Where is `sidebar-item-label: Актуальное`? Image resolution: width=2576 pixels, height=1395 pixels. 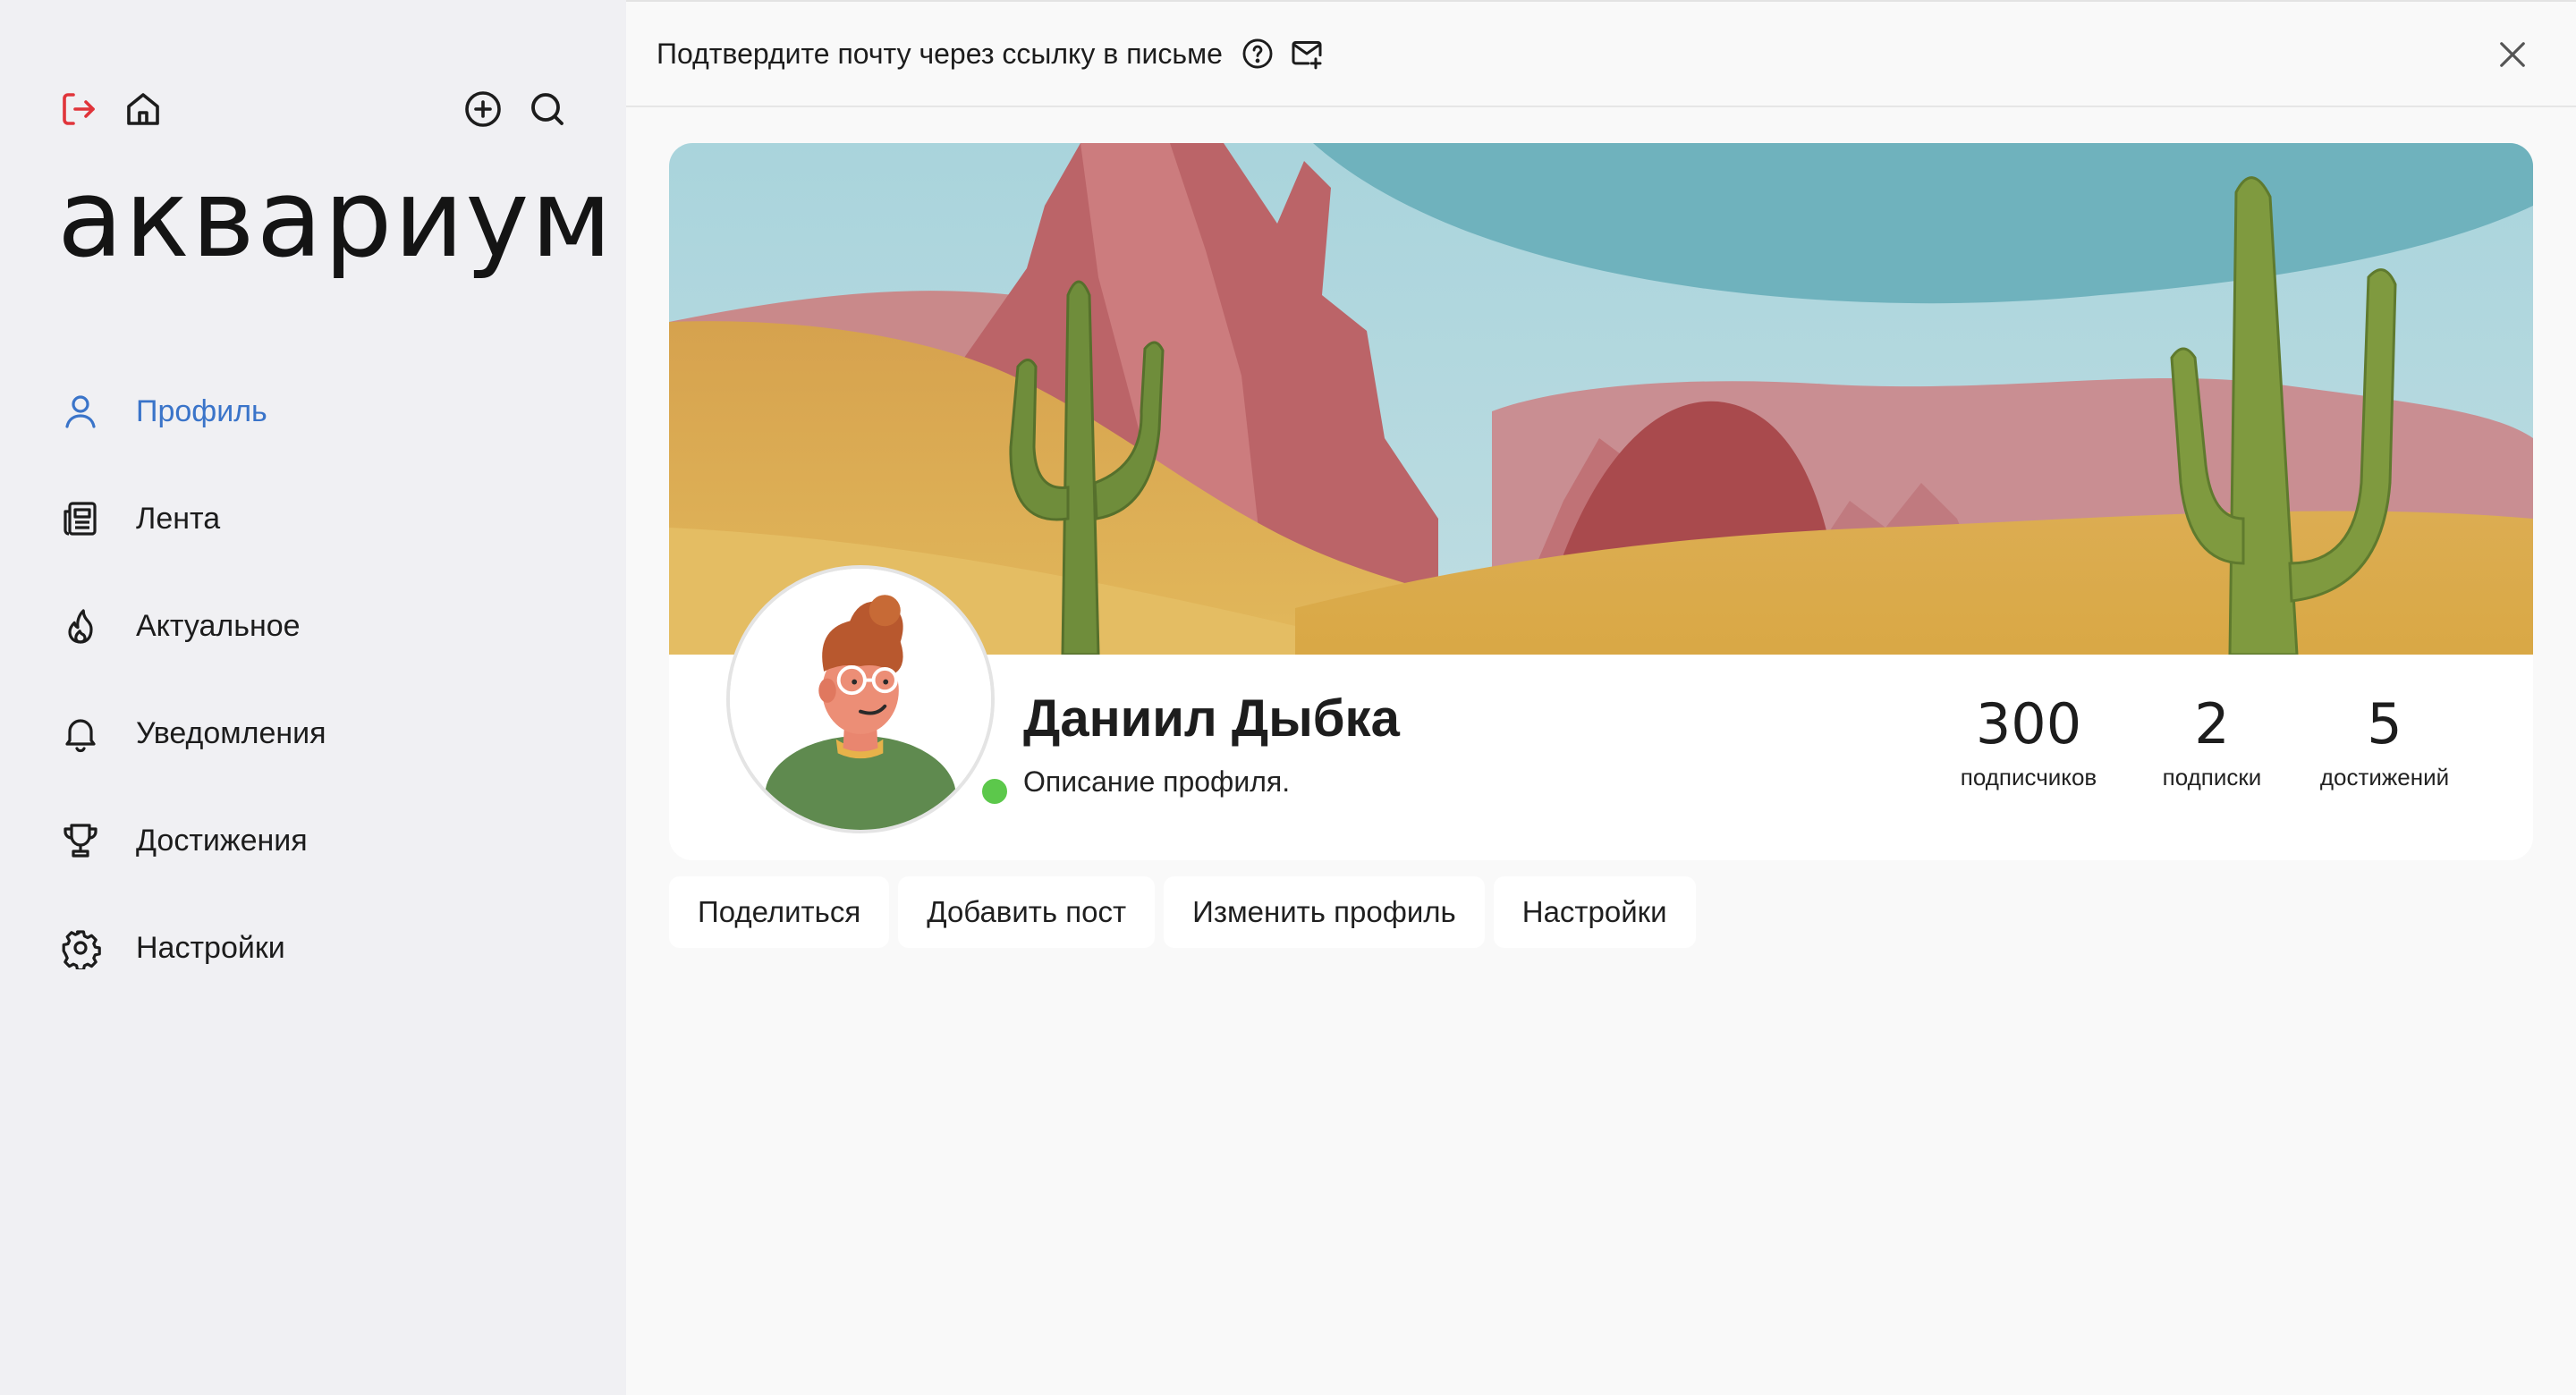 sidebar-item-label: Актуальное is located at coordinates (218, 625).